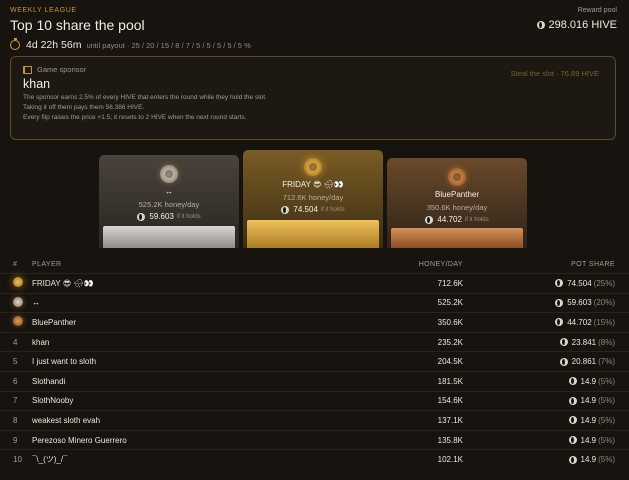  Describe the element at coordinates (450, 303) in the screenshot. I see `honey-cell: 525.2K` at that location.